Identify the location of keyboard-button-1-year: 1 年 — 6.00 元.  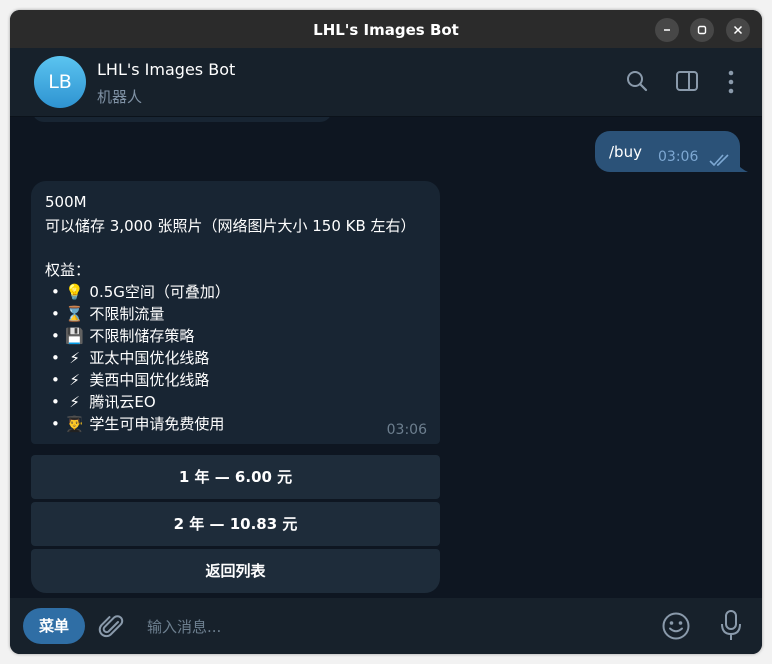
(235, 477).